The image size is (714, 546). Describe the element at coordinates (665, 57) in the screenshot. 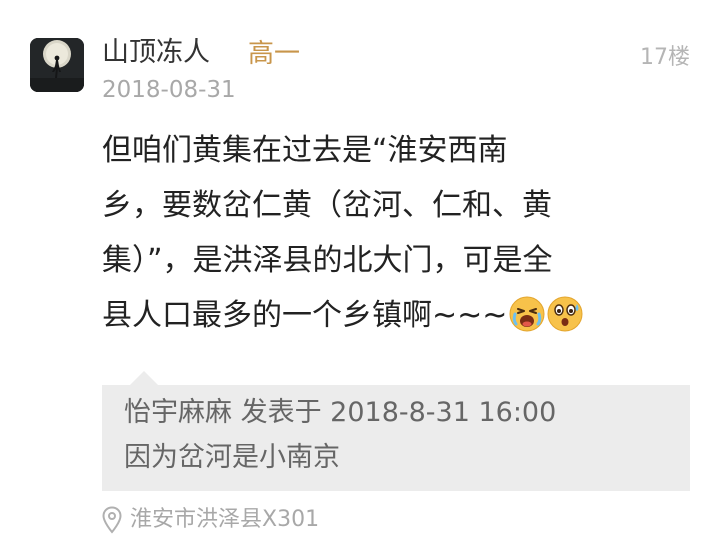

I see `floor-number: 17楼` at that location.